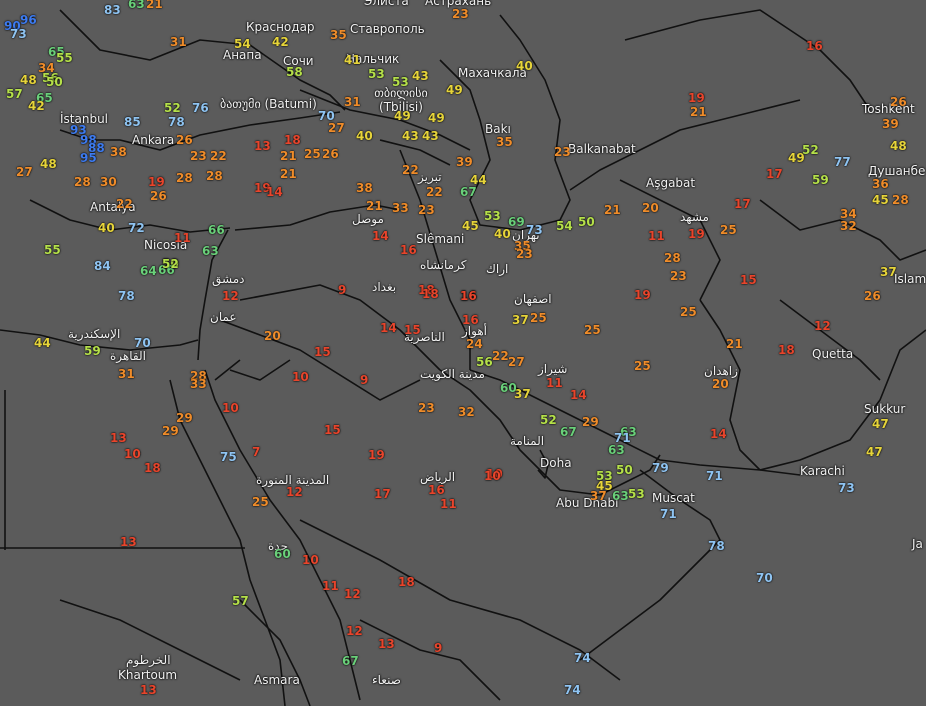  What do you see at coordinates (484, 362) in the screenshot?
I see `value-marker: 56` at bounding box center [484, 362].